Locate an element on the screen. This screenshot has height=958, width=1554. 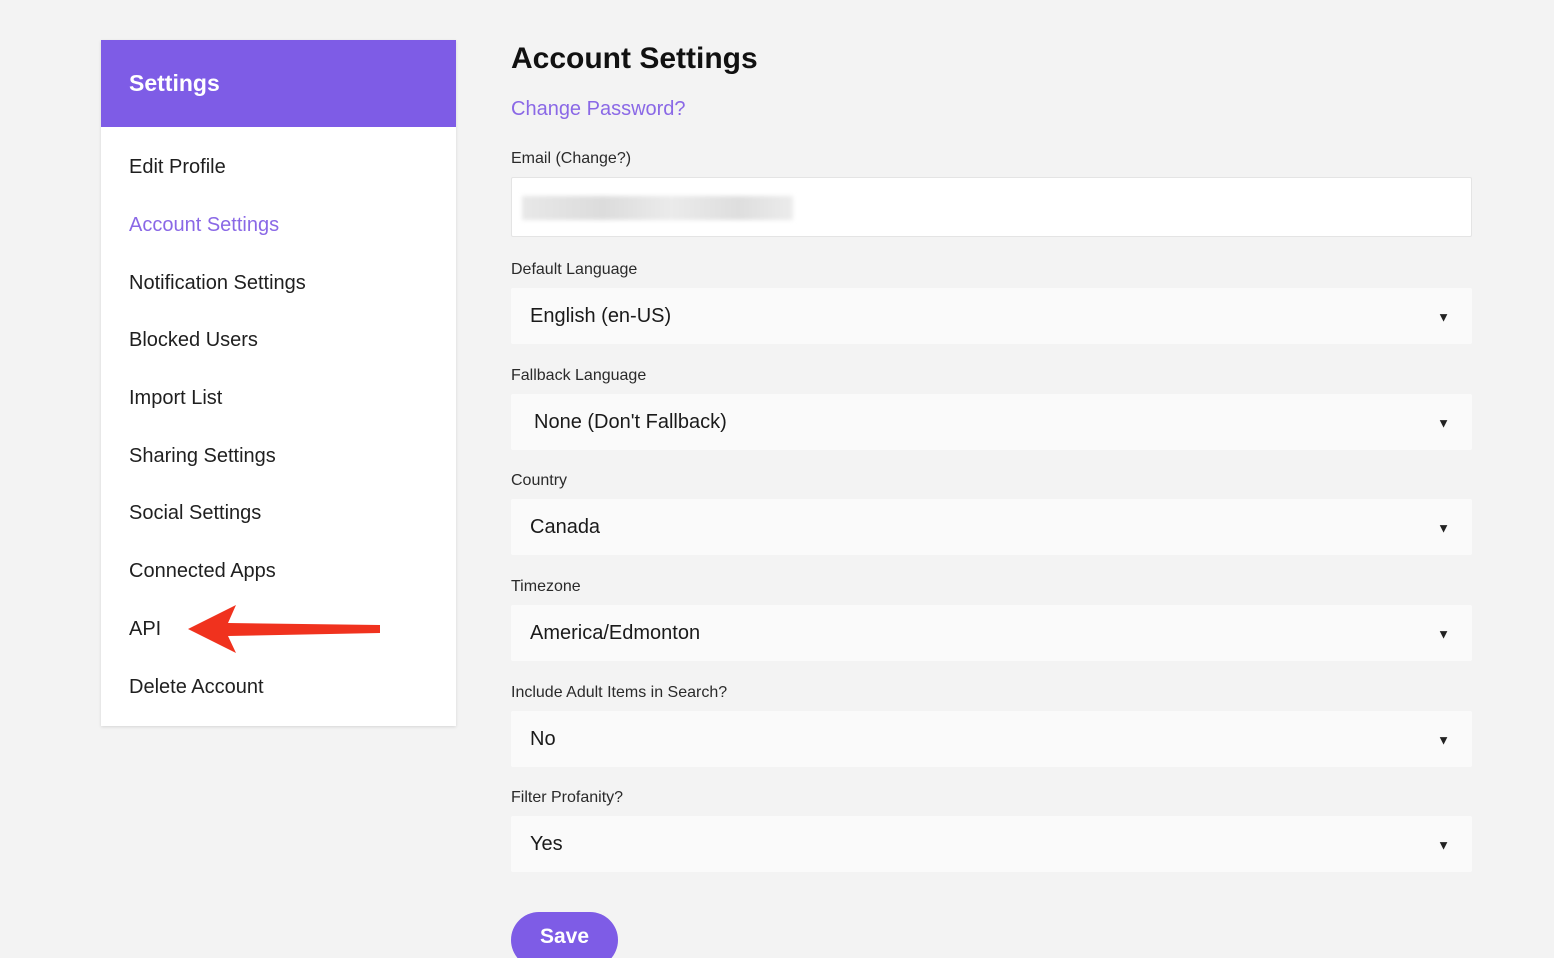
save-button: Save is located at coordinates (564, 935).